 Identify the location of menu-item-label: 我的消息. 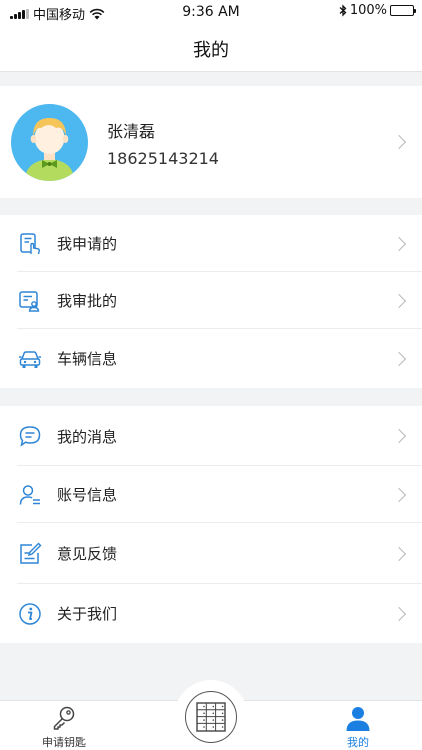
(87, 436).